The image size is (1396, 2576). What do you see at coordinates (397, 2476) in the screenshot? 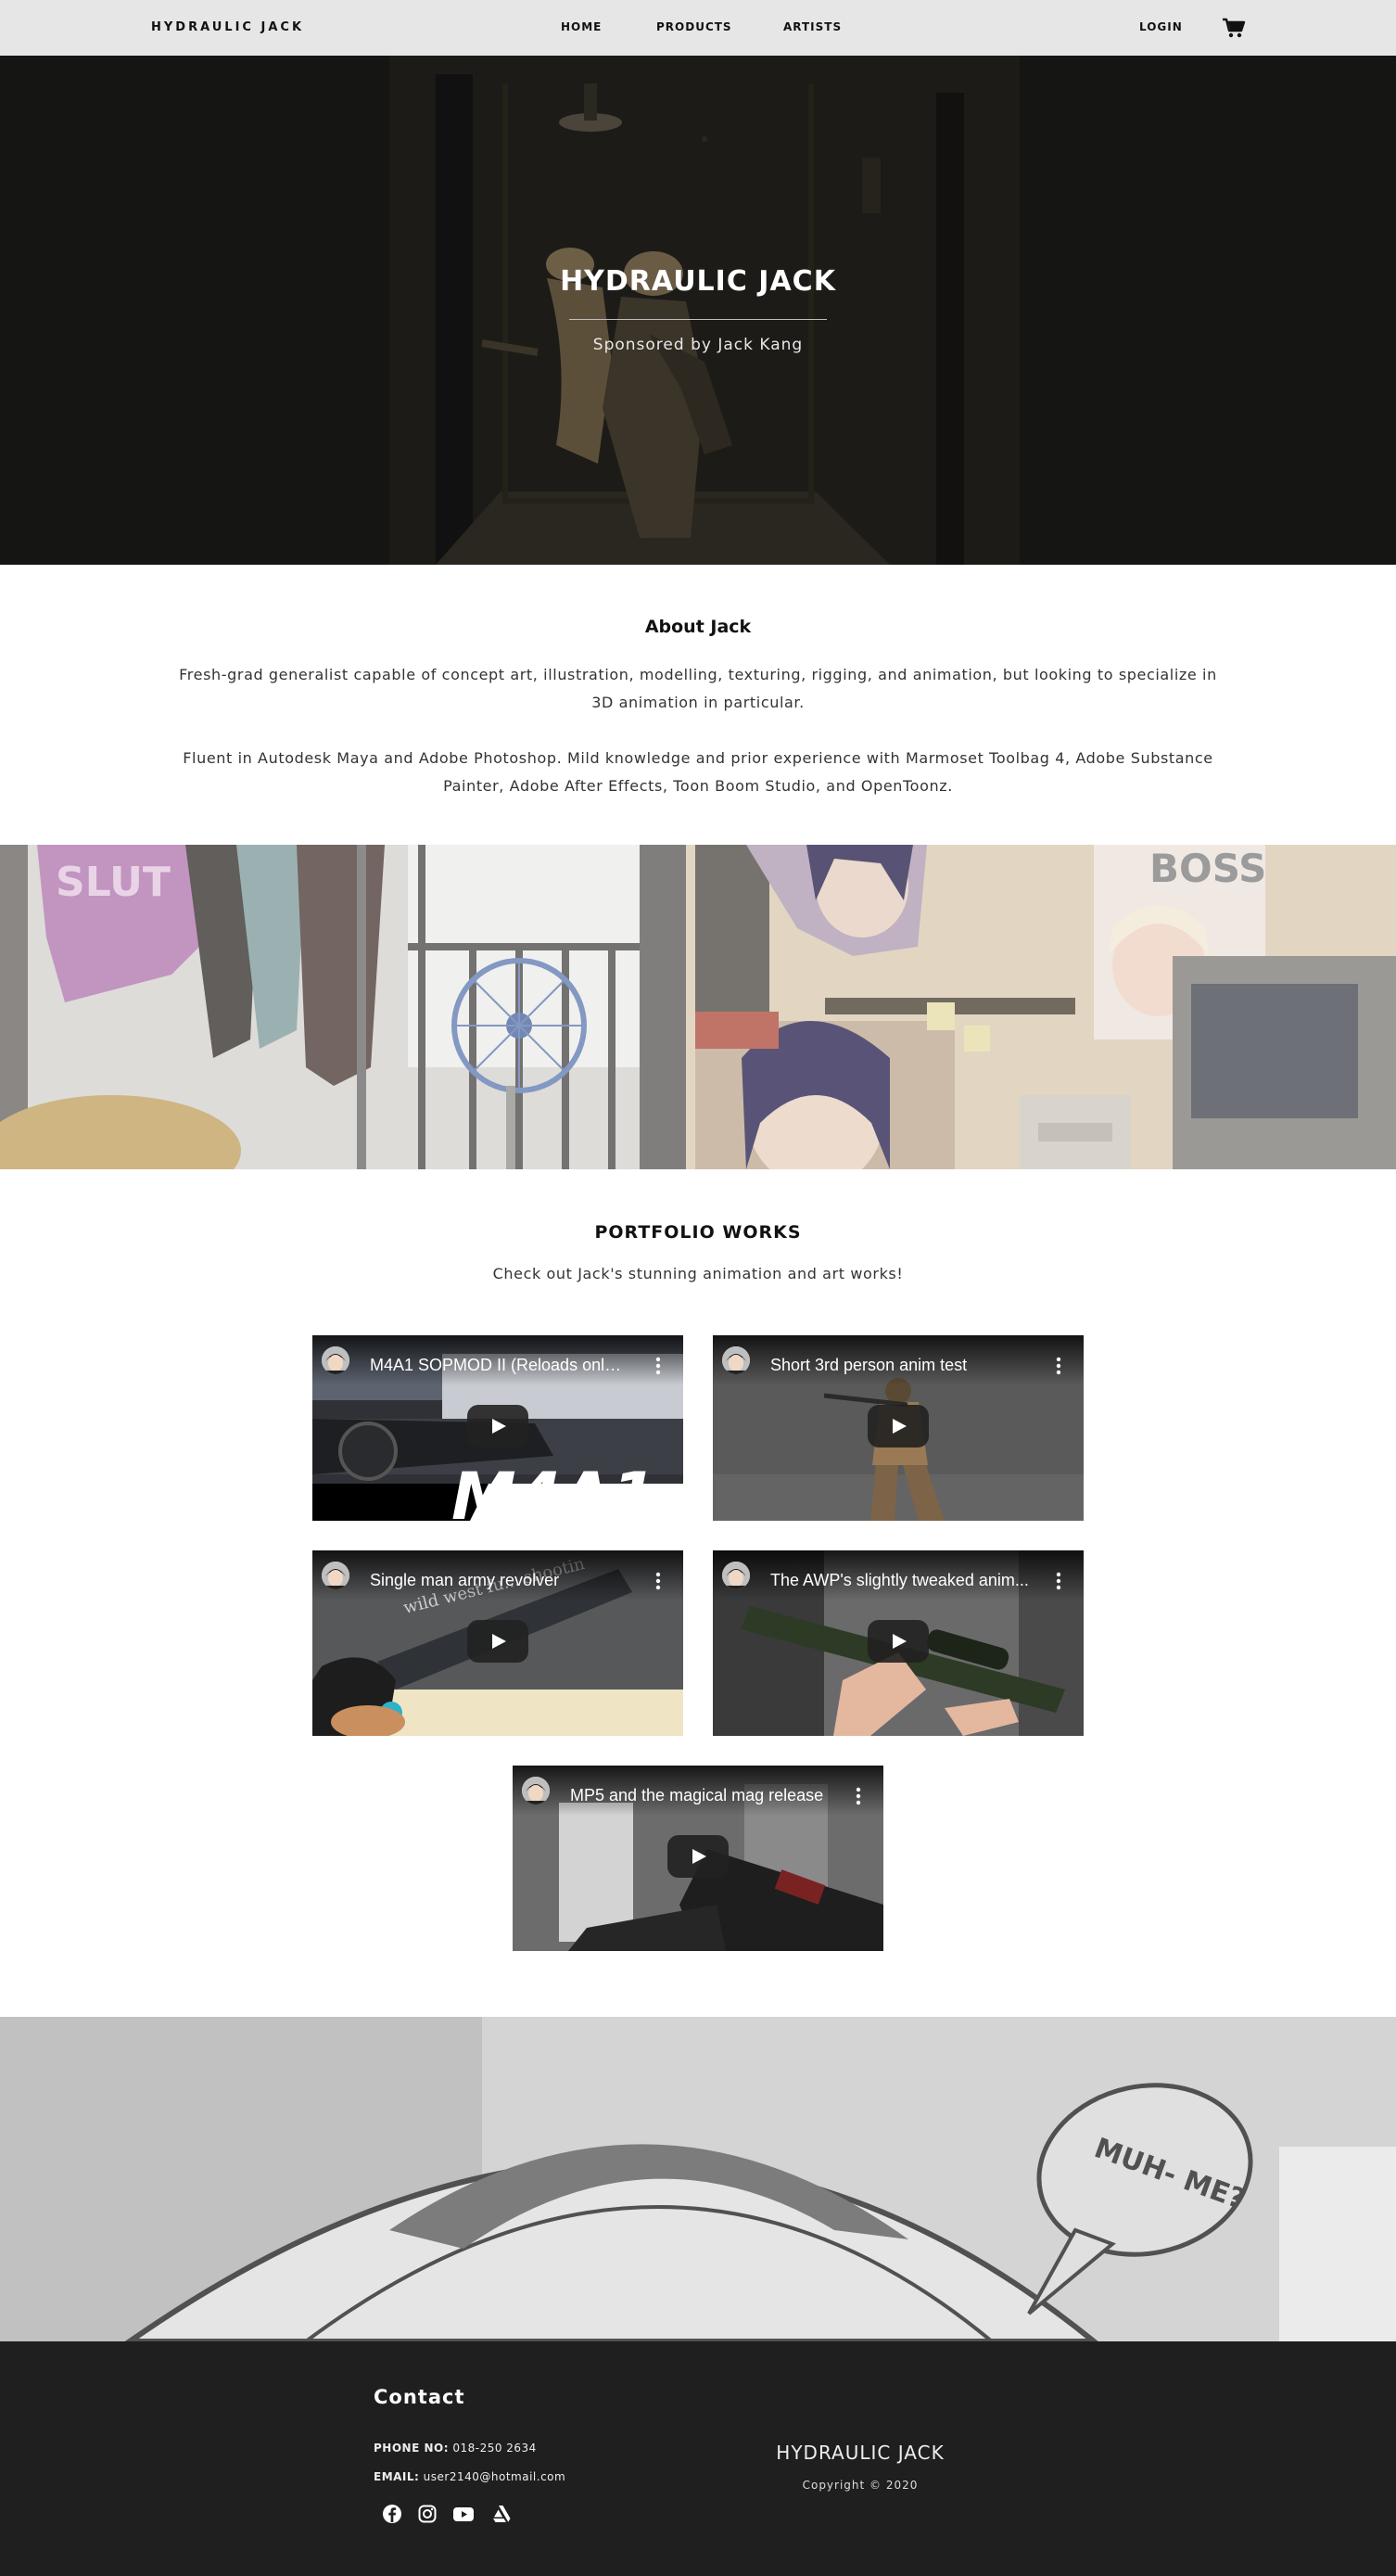
I see `email-label: EMAIL:` at bounding box center [397, 2476].